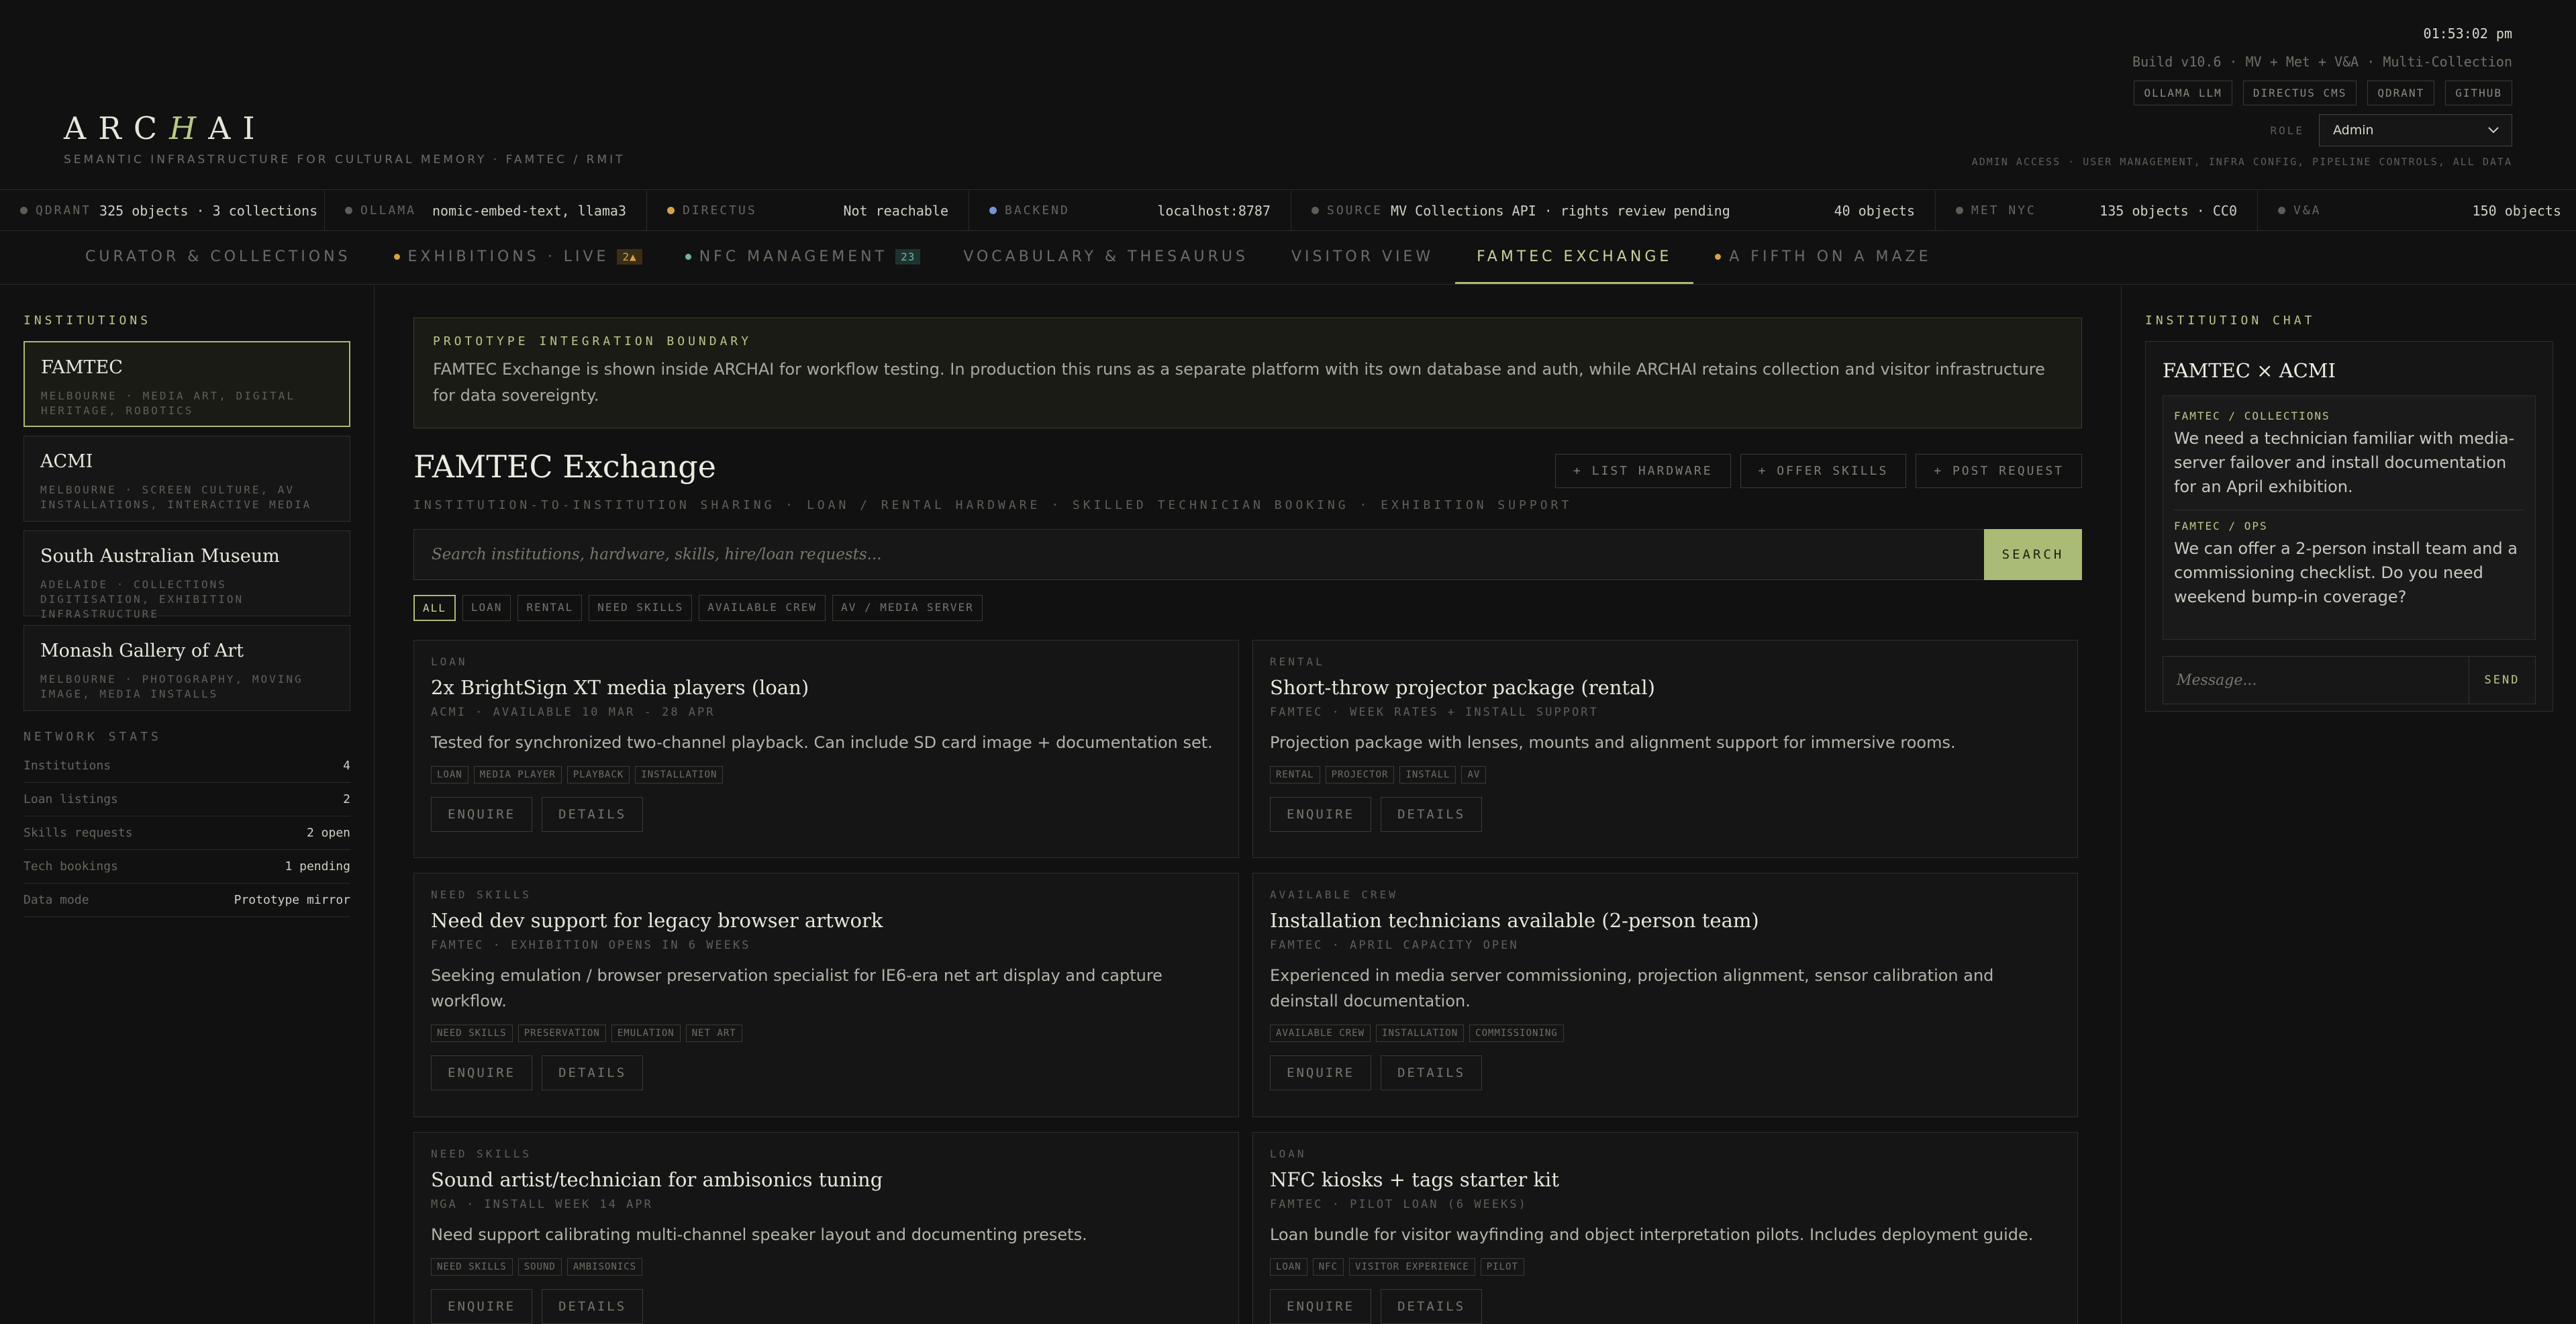  I want to click on role-selector-row: ROLE Admin, so click(2391, 130).